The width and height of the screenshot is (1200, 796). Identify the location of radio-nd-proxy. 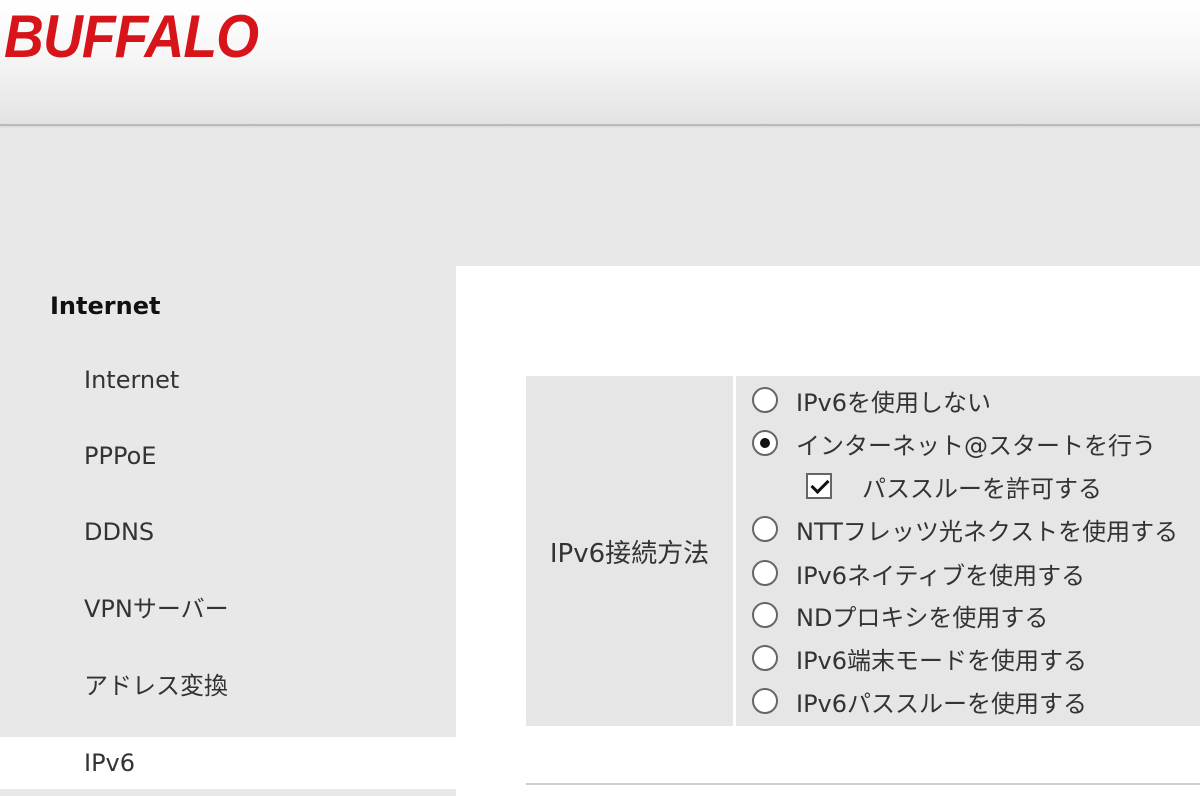
(765, 615).